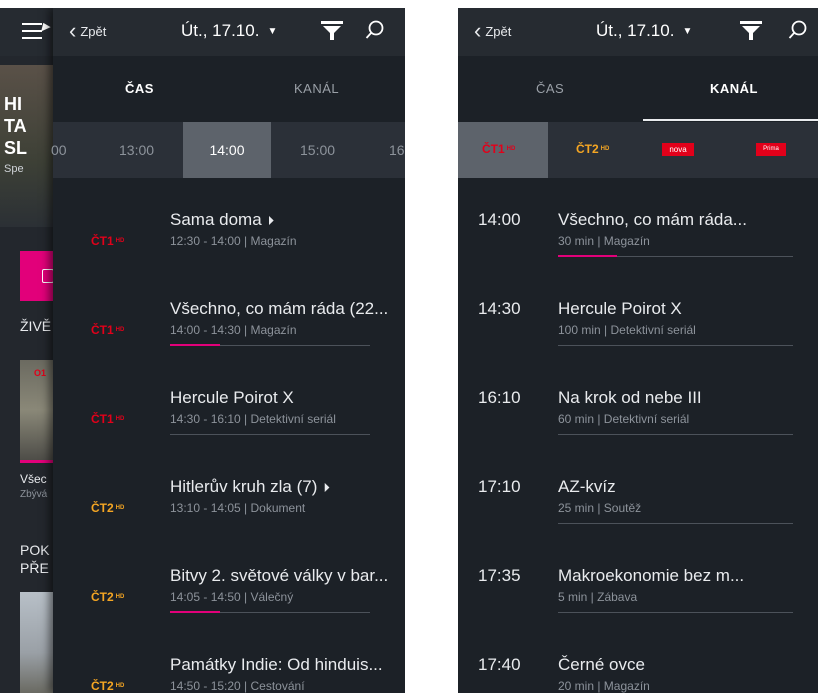 The width and height of the screenshot is (818, 693). What do you see at coordinates (499, 397) in the screenshot?
I see `program-time: 16:10` at bounding box center [499, 397].